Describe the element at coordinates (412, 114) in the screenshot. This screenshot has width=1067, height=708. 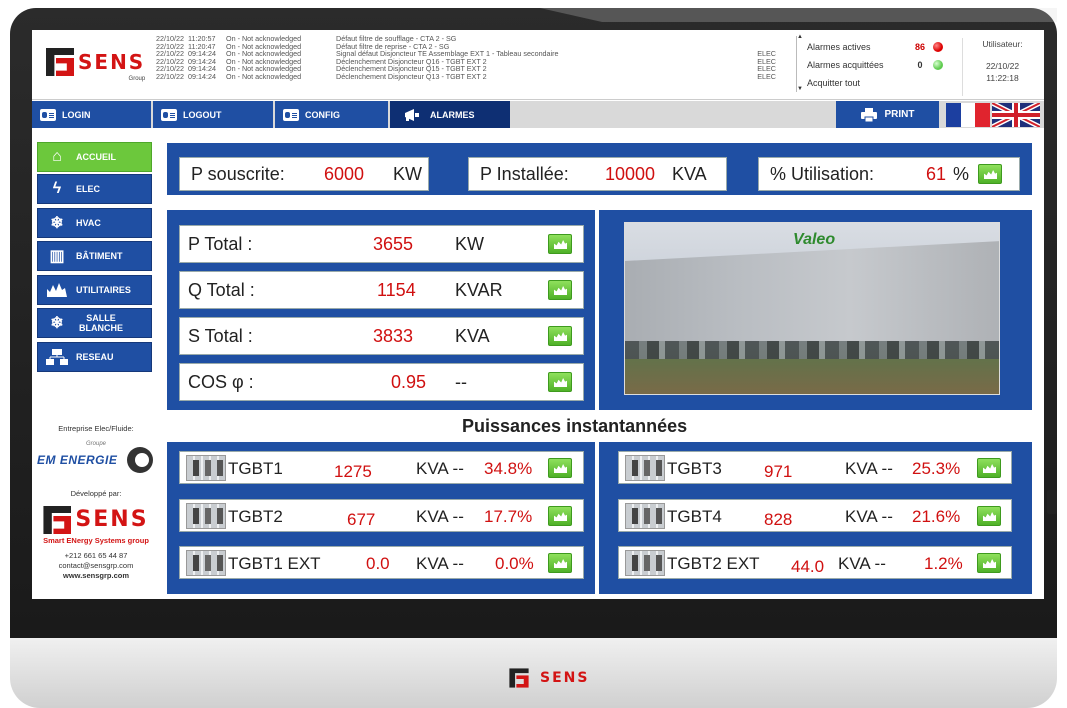
I see `megaphone-icon` at that location.